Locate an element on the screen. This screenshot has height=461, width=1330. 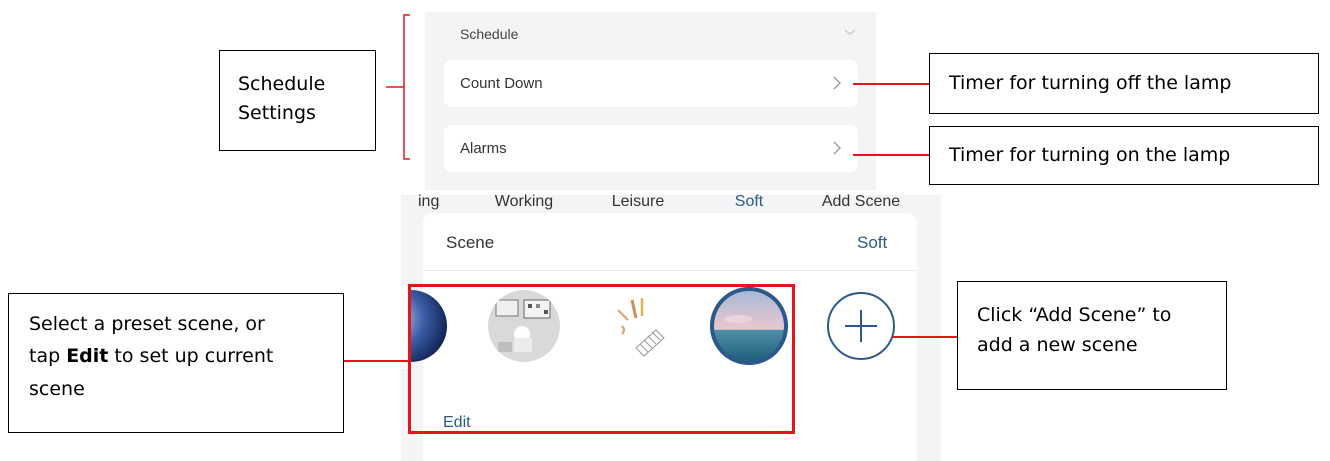
schedule-panel: Schedule Count Down Alarms is located at coordinates (650, 101).